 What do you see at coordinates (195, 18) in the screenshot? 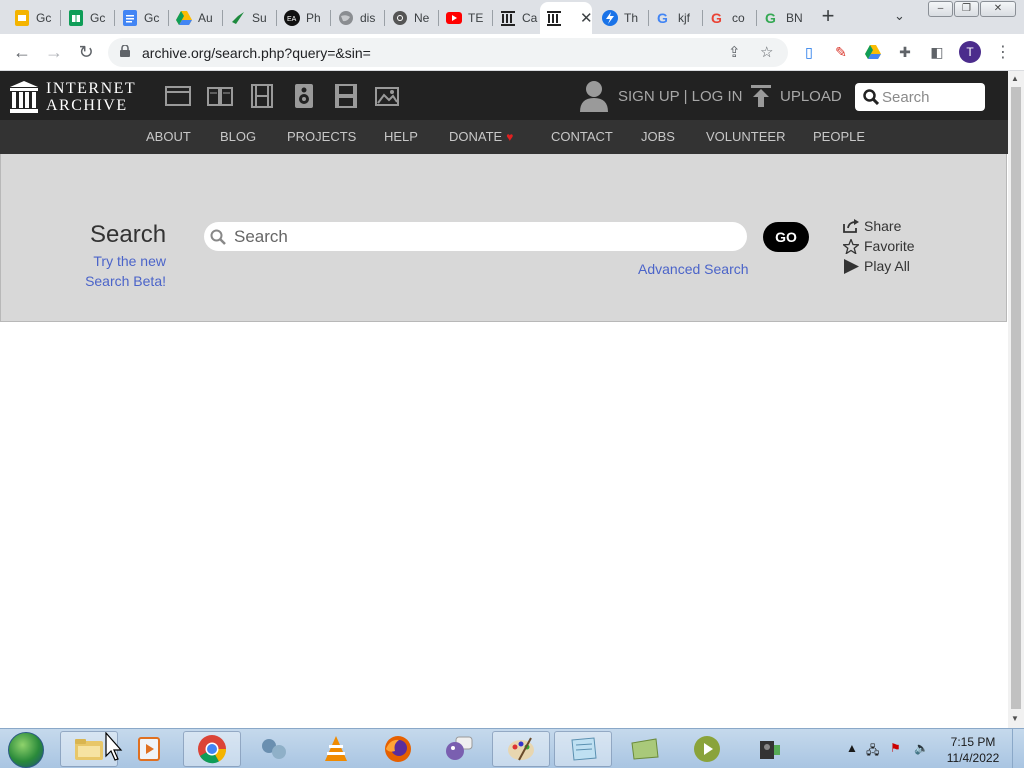
I see `tab-google-drive: Au` at bounding box center [195, 18].